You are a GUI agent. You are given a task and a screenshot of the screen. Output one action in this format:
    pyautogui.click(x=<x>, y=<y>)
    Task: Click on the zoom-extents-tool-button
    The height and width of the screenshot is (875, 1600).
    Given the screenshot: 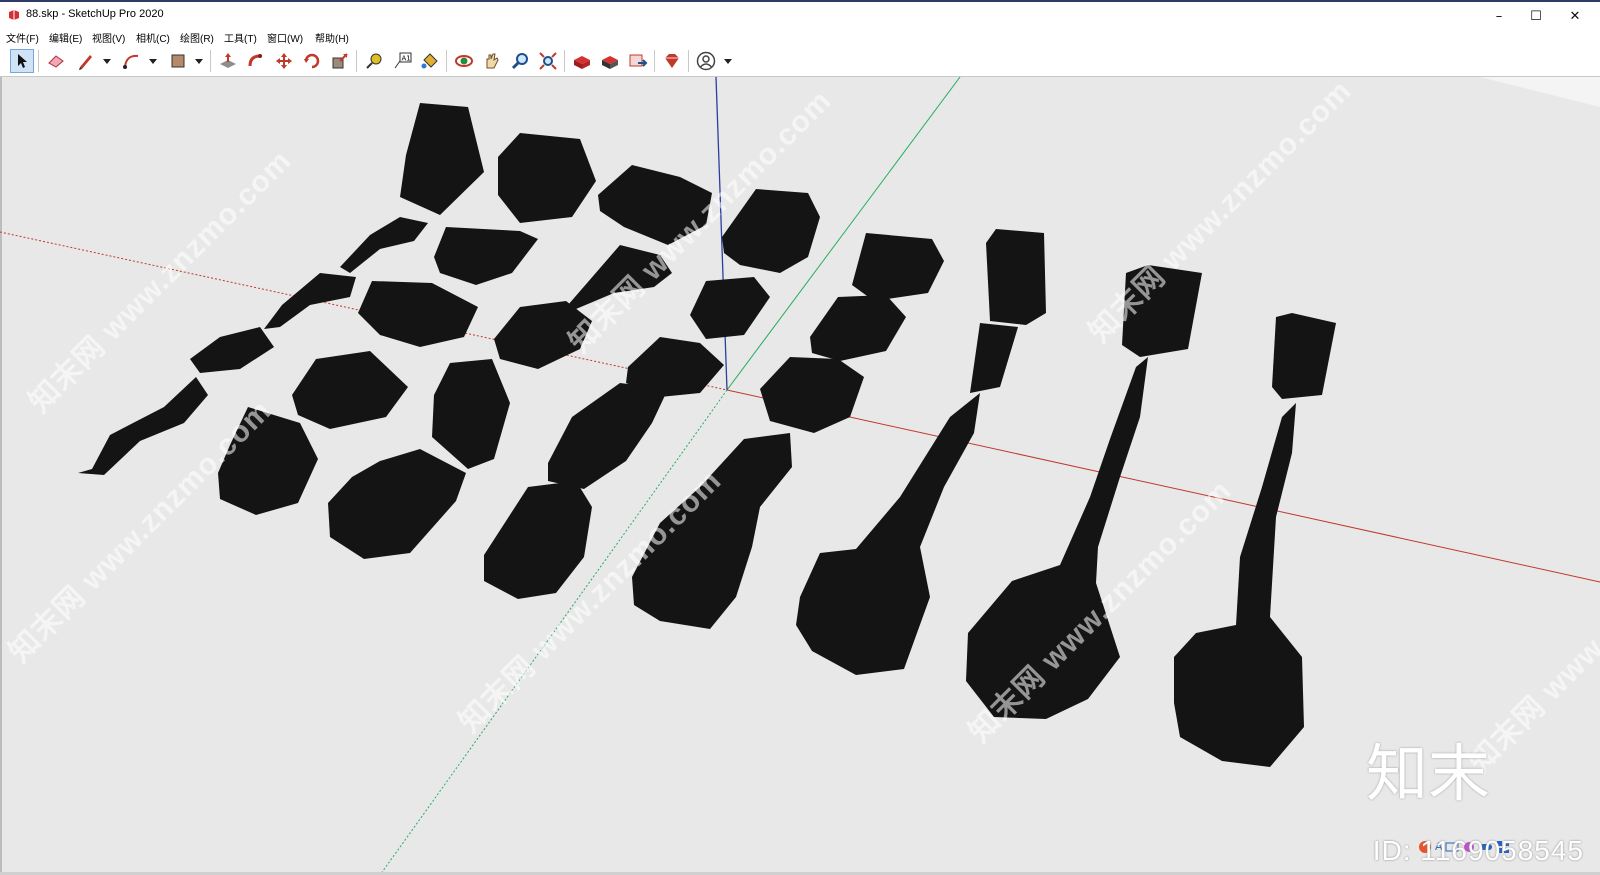 What is the action you would take?
    pyautogui.click(x=548, y=61)
    